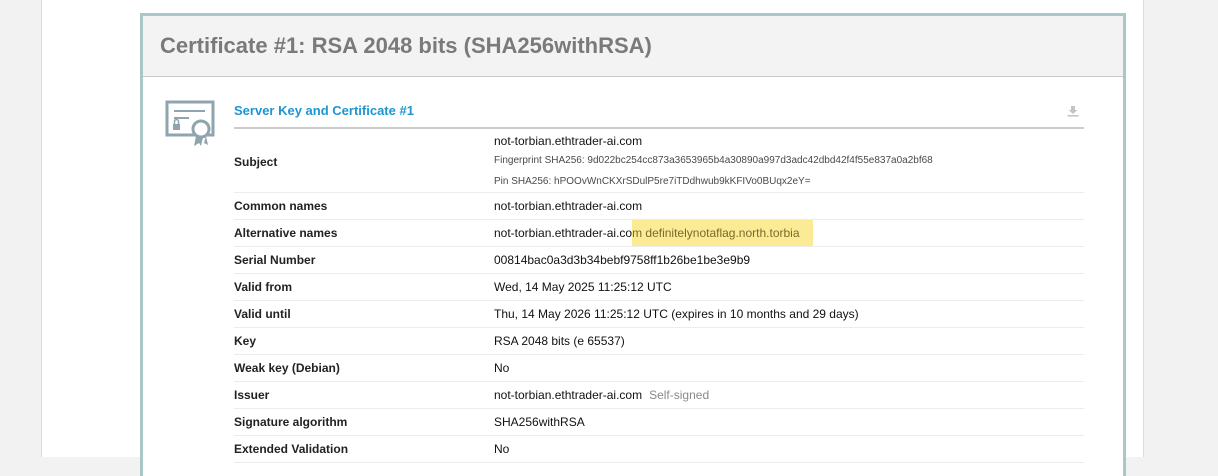  Describe the element at coordinates (364, 260) in the screenshot. I see `serial-number-label: Serial Number` at that location.